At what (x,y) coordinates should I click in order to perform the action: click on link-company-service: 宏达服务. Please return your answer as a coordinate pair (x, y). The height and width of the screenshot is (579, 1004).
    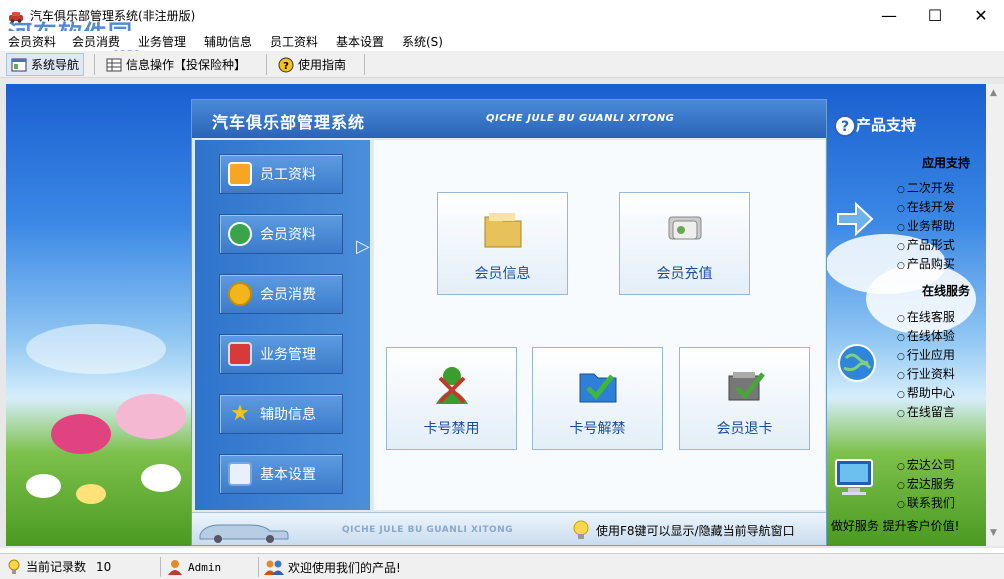
    Looking at the image, I should click on (926, 483).